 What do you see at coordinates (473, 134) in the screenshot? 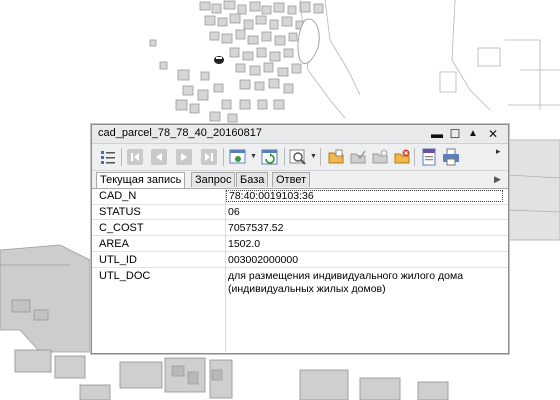
I see `collapse-button: ▲` at bounding box center [473, 134].